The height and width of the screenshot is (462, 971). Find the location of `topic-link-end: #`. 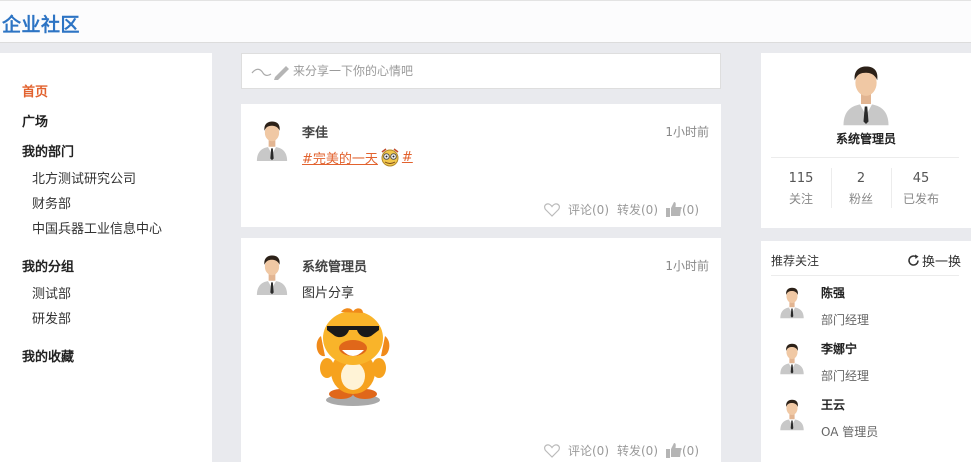

topic-link-end: # is located at coordinates (407, 157).